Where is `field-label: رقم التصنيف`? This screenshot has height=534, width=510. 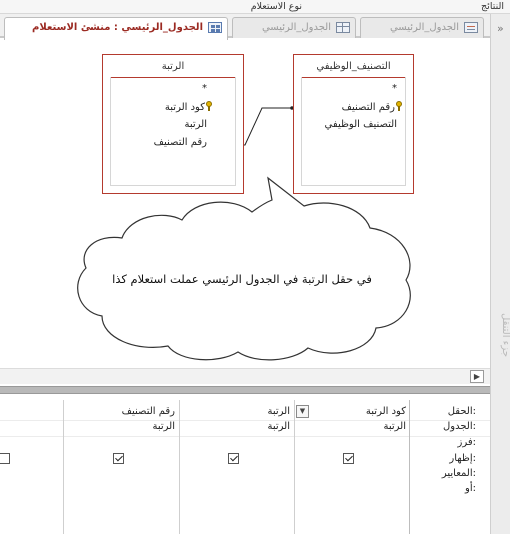 field-label: رقم التصنيف is located at coordinates (368, 107).